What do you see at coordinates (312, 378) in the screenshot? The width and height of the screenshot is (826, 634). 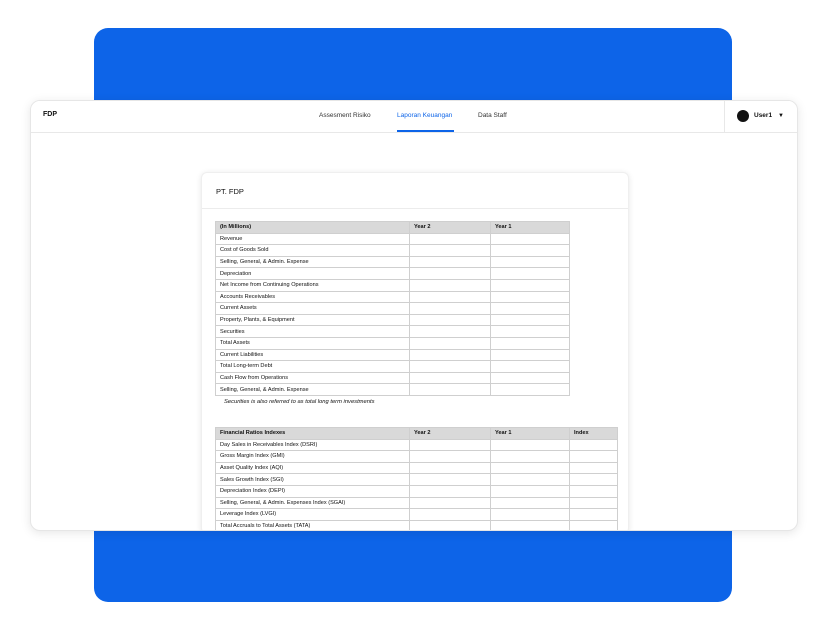 I see `row-label: Cash Flow from Operations` at bounding box center [312, 378].